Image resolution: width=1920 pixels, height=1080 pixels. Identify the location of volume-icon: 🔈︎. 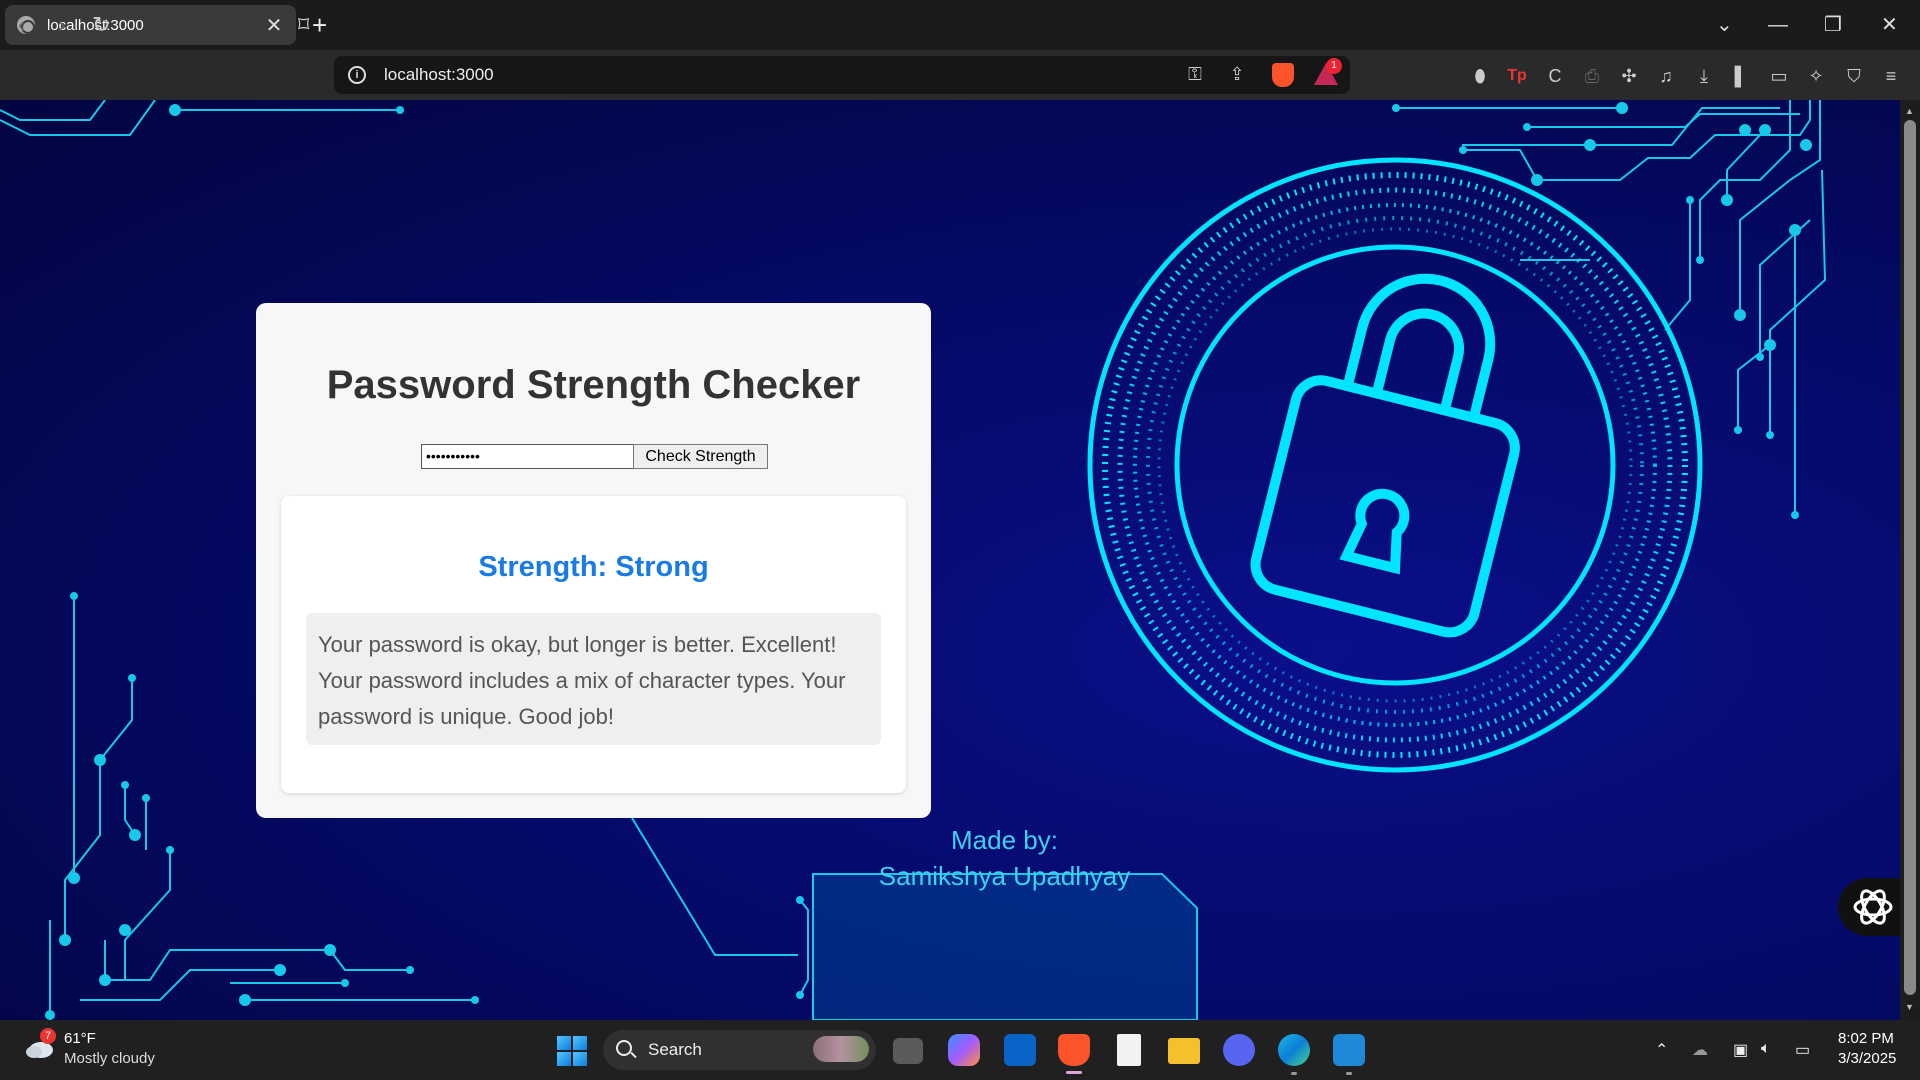
(1766, 1049).